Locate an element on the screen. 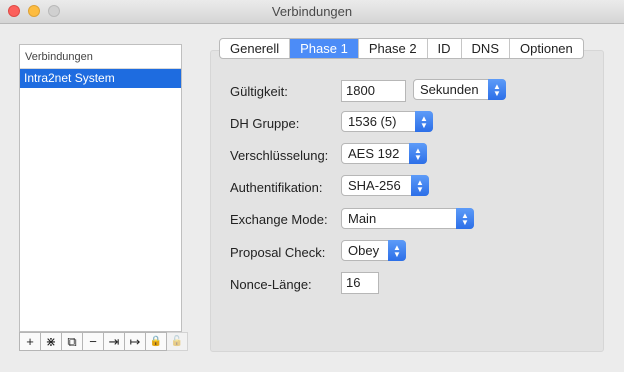 The image size is (624, 372). dh-group-value: 1536 (5) is located at coordinates (372, 121).